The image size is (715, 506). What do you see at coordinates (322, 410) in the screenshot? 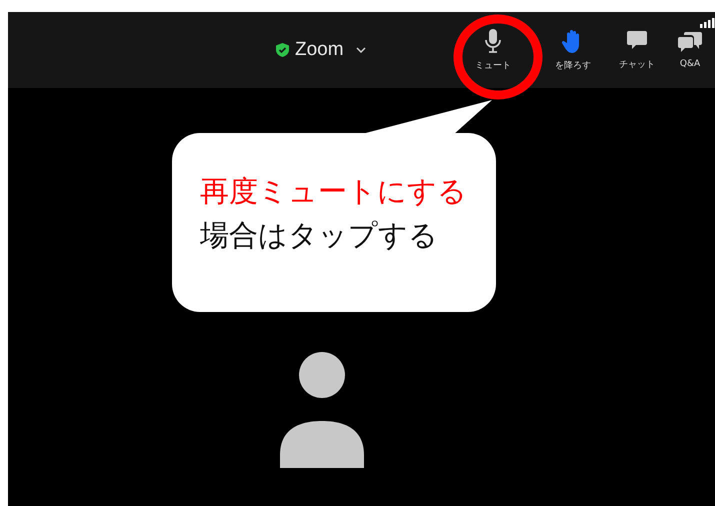
I see `person-silhouette-icon` at bounding box center [322, 410].